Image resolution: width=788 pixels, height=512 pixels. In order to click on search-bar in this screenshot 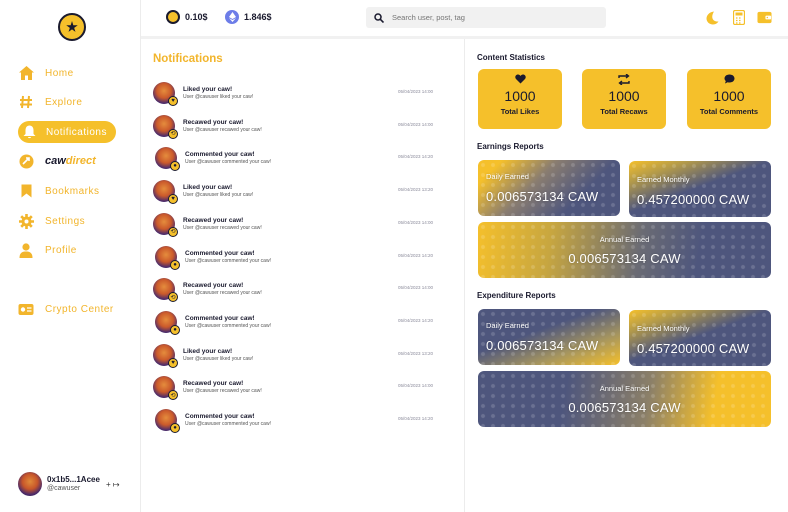, I will do `click(486, 17)`.